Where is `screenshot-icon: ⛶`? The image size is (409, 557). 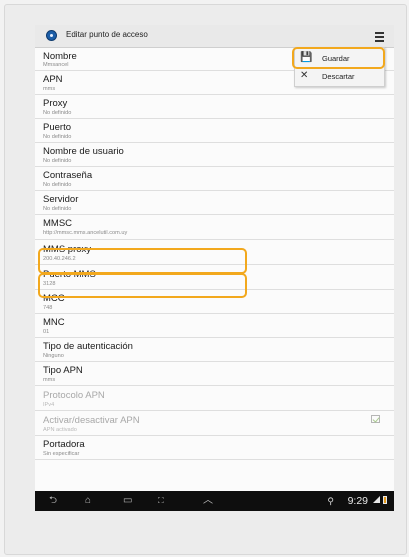 screenshot-icon: ⛶ is located at coordinates (161, 501).